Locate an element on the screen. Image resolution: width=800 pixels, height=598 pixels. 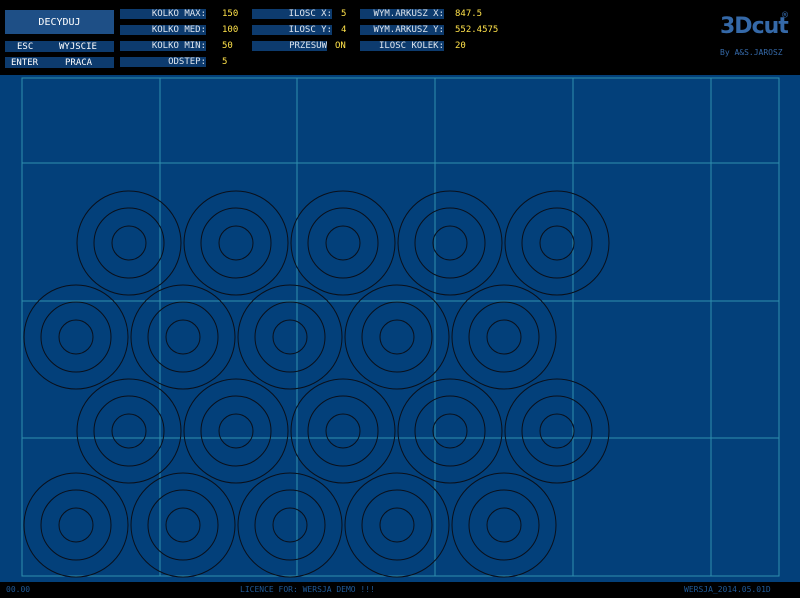
enter-action-label: PRACA is located at coordinates (79, 62).